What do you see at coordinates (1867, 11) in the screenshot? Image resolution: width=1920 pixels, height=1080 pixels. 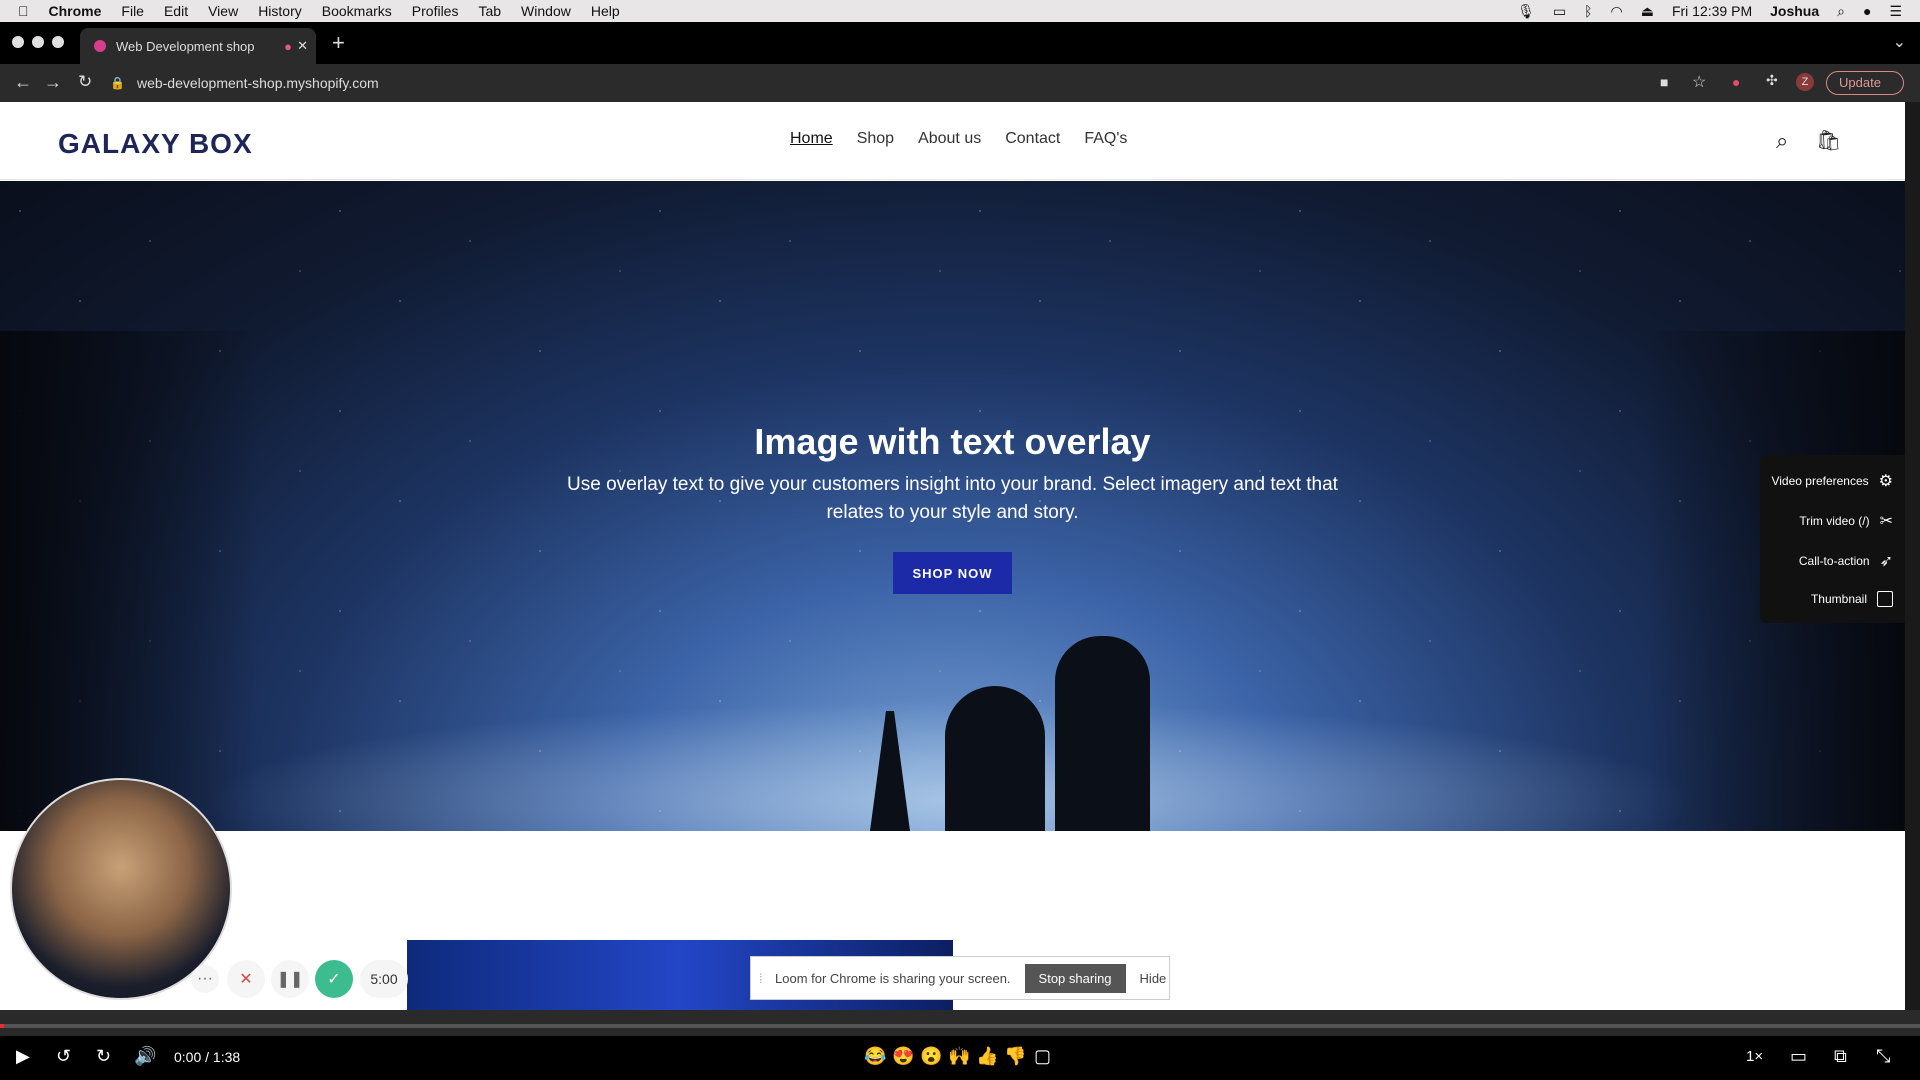 I see `siri-icon: ●` at bounding box center [1867, 11].